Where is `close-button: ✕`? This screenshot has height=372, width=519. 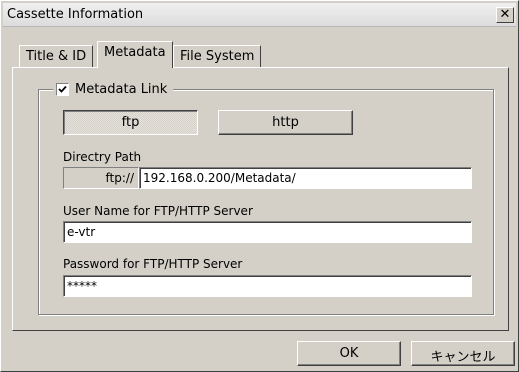
close-button: ✕ is located at coordinates (505, 15).